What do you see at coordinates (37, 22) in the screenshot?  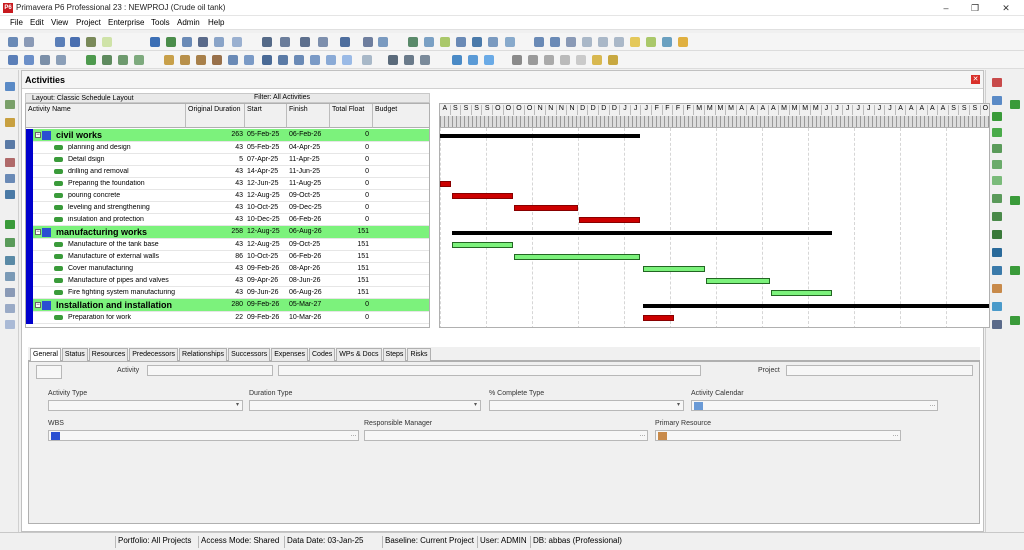 I see `menu-edit: Edit` at bounding box center [37, 22].